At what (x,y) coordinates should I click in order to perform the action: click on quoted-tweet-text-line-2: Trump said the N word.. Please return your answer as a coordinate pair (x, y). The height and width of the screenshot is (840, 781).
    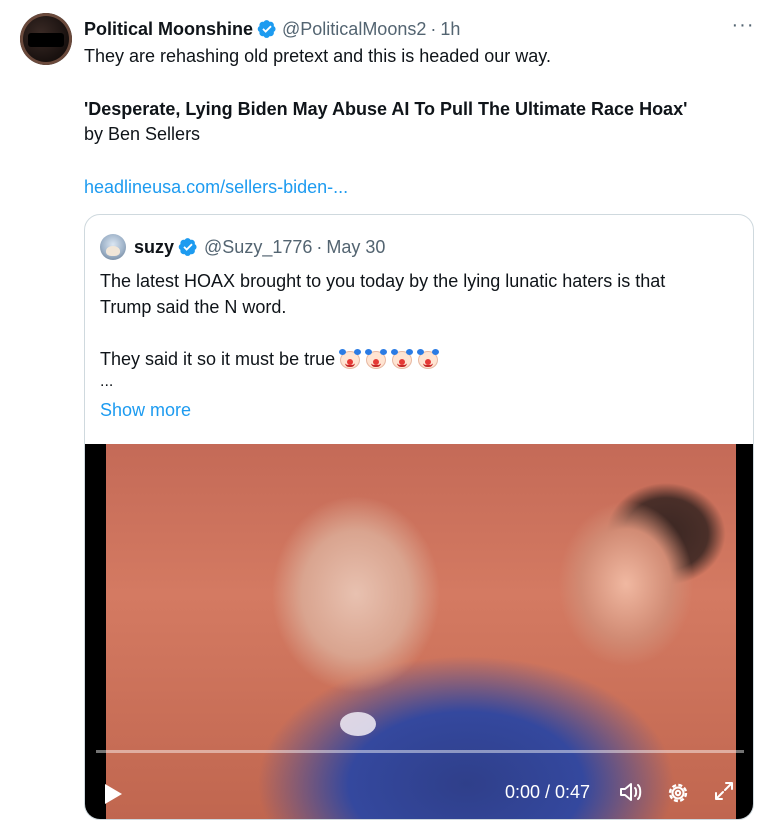
    Looking at the image, I should click on (193, 307).